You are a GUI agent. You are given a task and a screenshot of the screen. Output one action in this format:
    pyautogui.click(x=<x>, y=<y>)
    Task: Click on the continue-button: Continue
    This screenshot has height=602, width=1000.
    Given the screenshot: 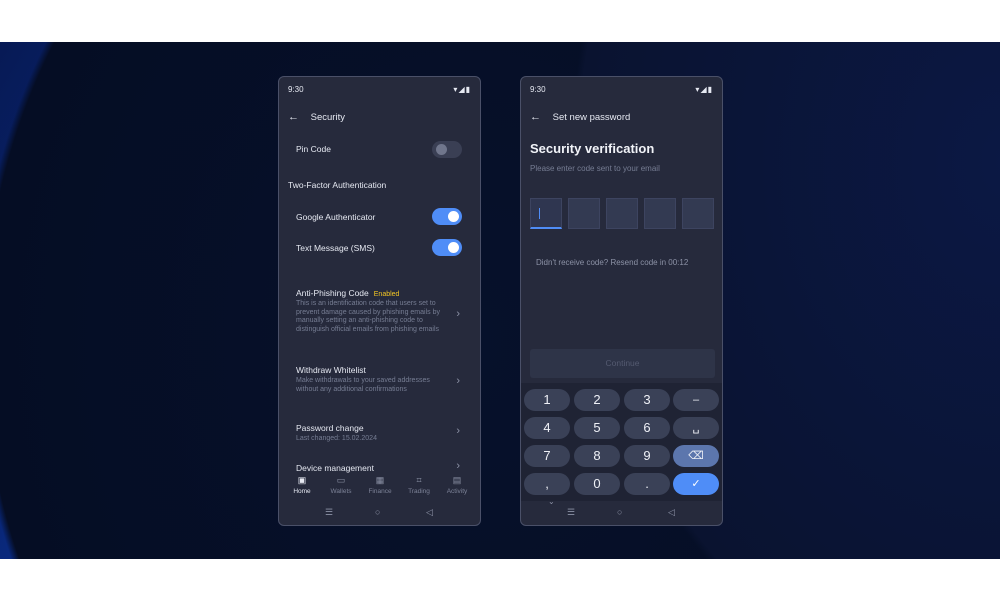 What is the action you would take?
    pyautogui.click(x=622, y=363)
    